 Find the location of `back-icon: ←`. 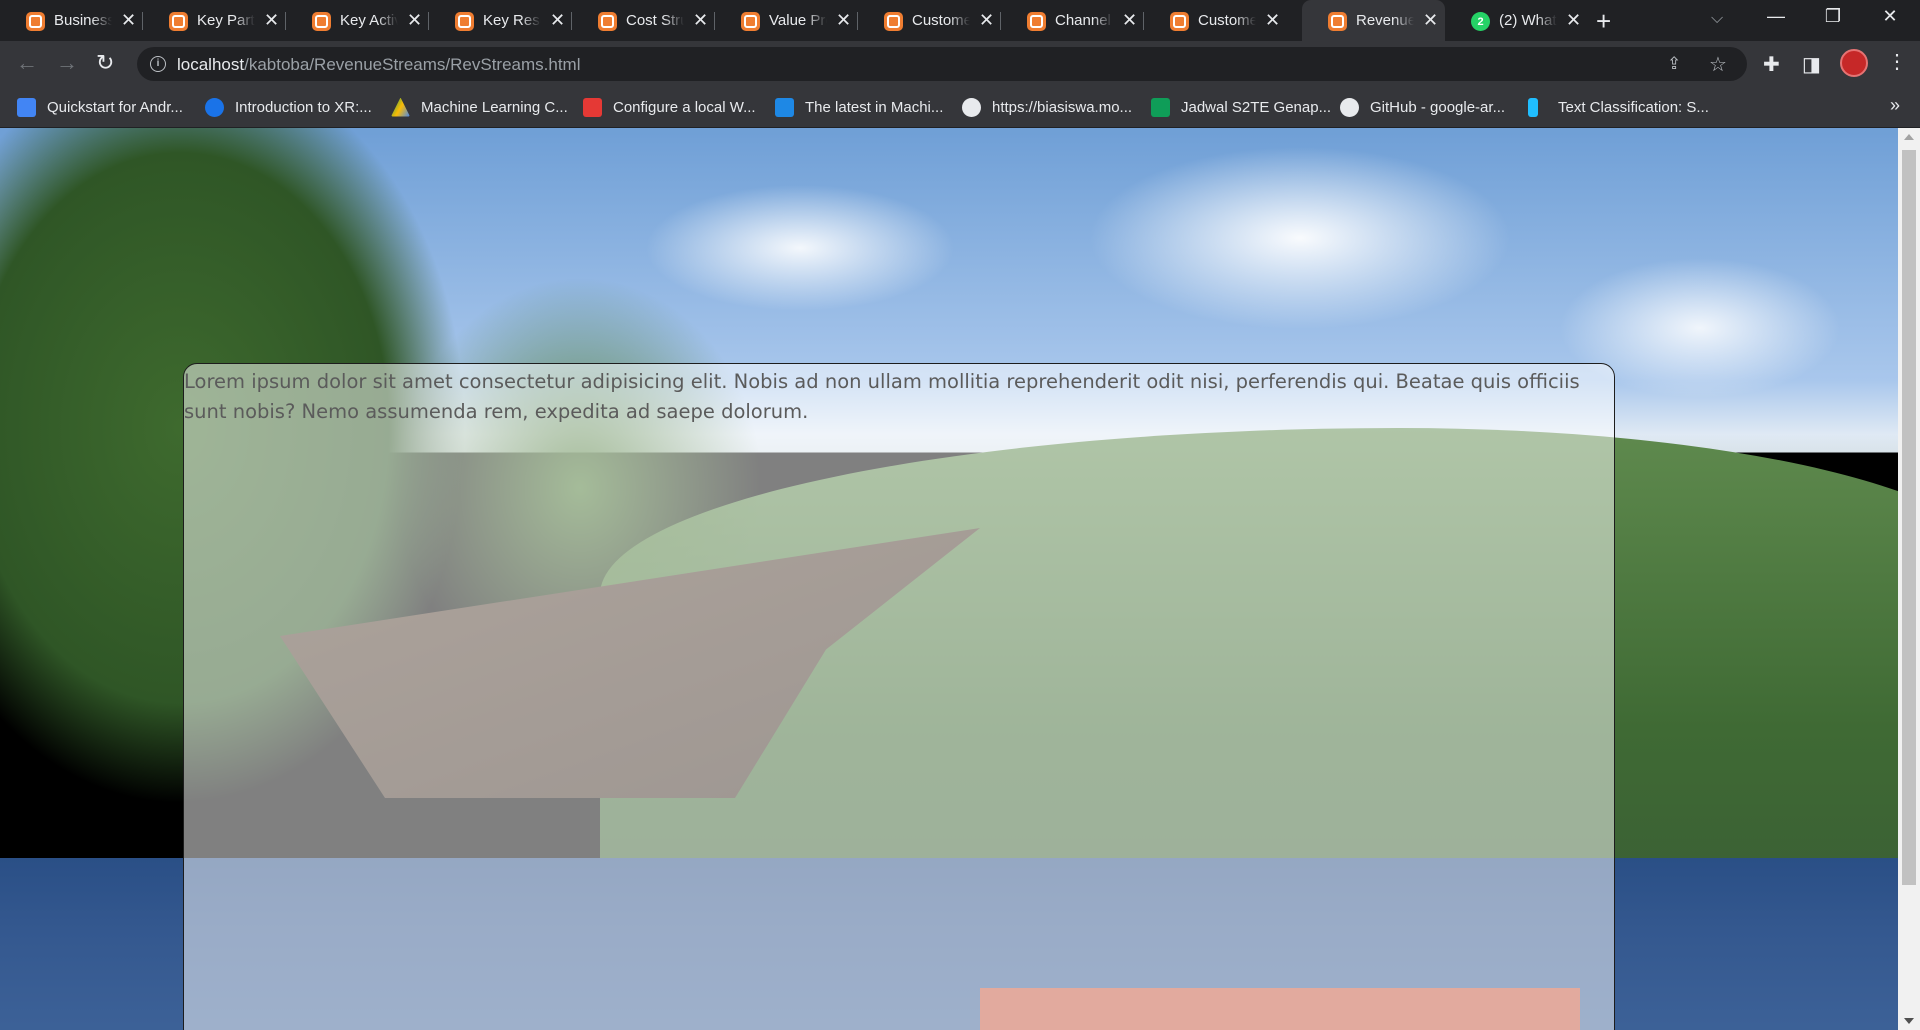

back-icon: ← is located at coordinates (27, 63).